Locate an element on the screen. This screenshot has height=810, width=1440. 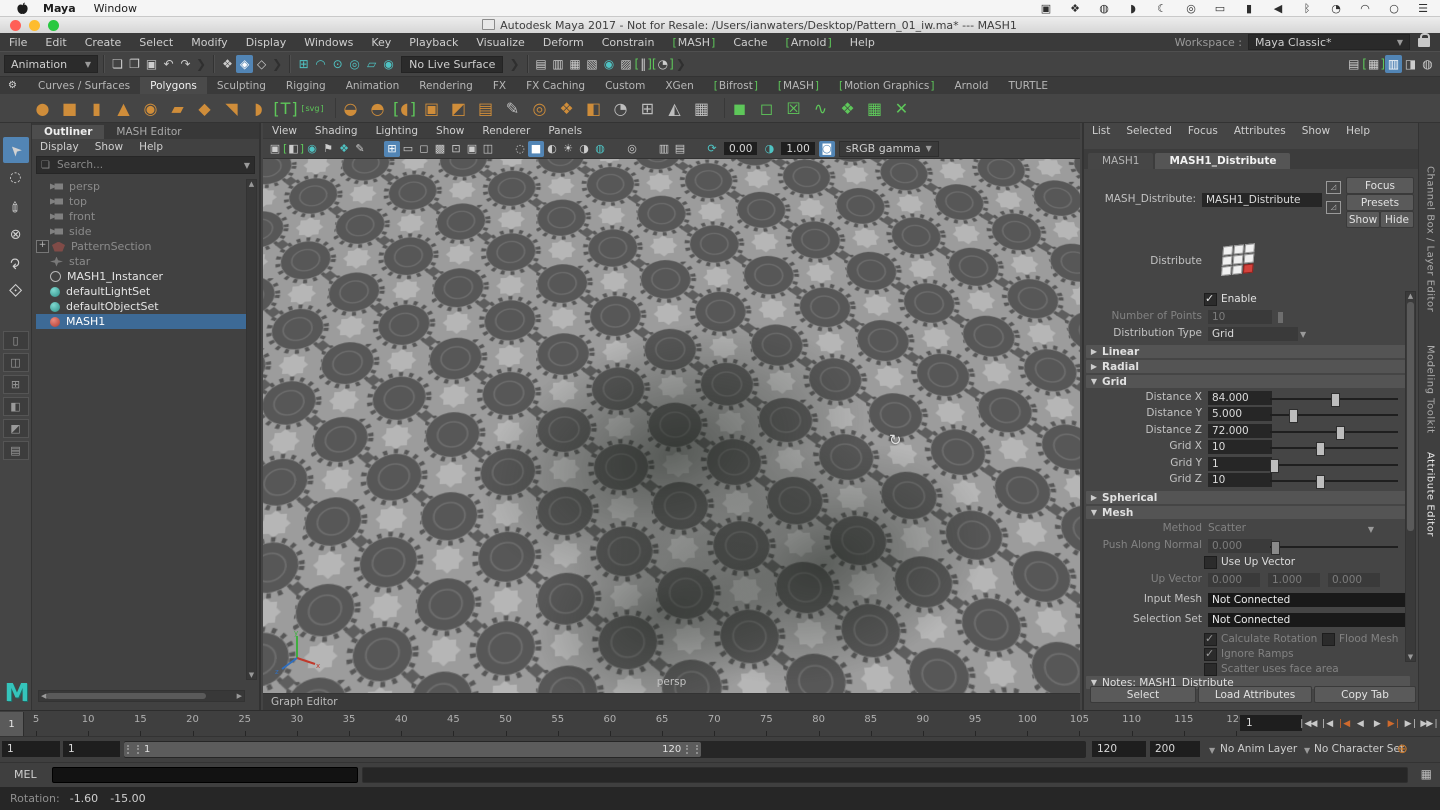
outliner-item: top is located at coordinates (141, 201).